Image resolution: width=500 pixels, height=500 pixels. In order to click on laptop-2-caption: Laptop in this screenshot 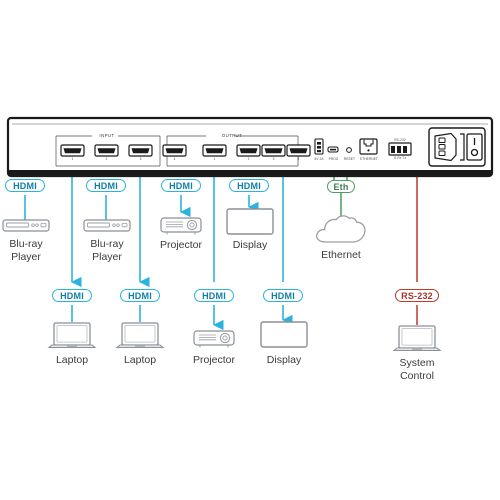, I will do `click(140, 360)`.